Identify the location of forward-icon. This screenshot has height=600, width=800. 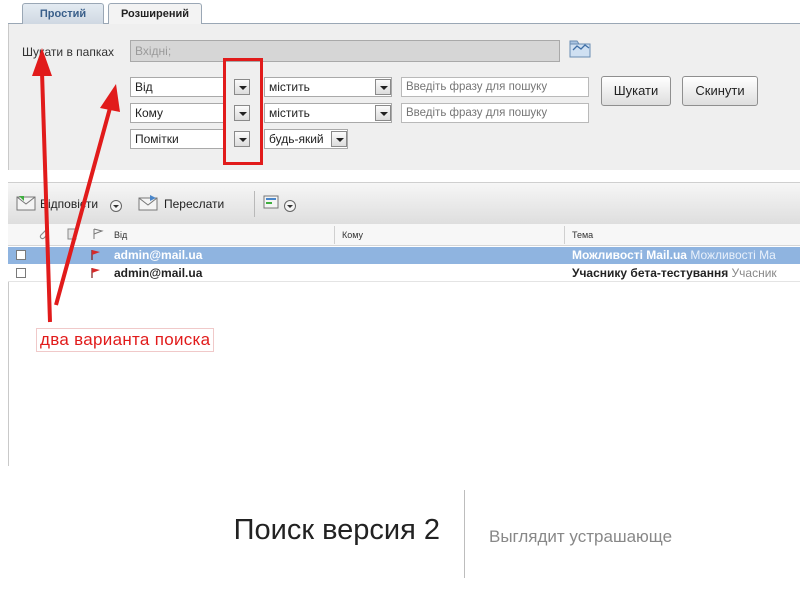
(148, 203).